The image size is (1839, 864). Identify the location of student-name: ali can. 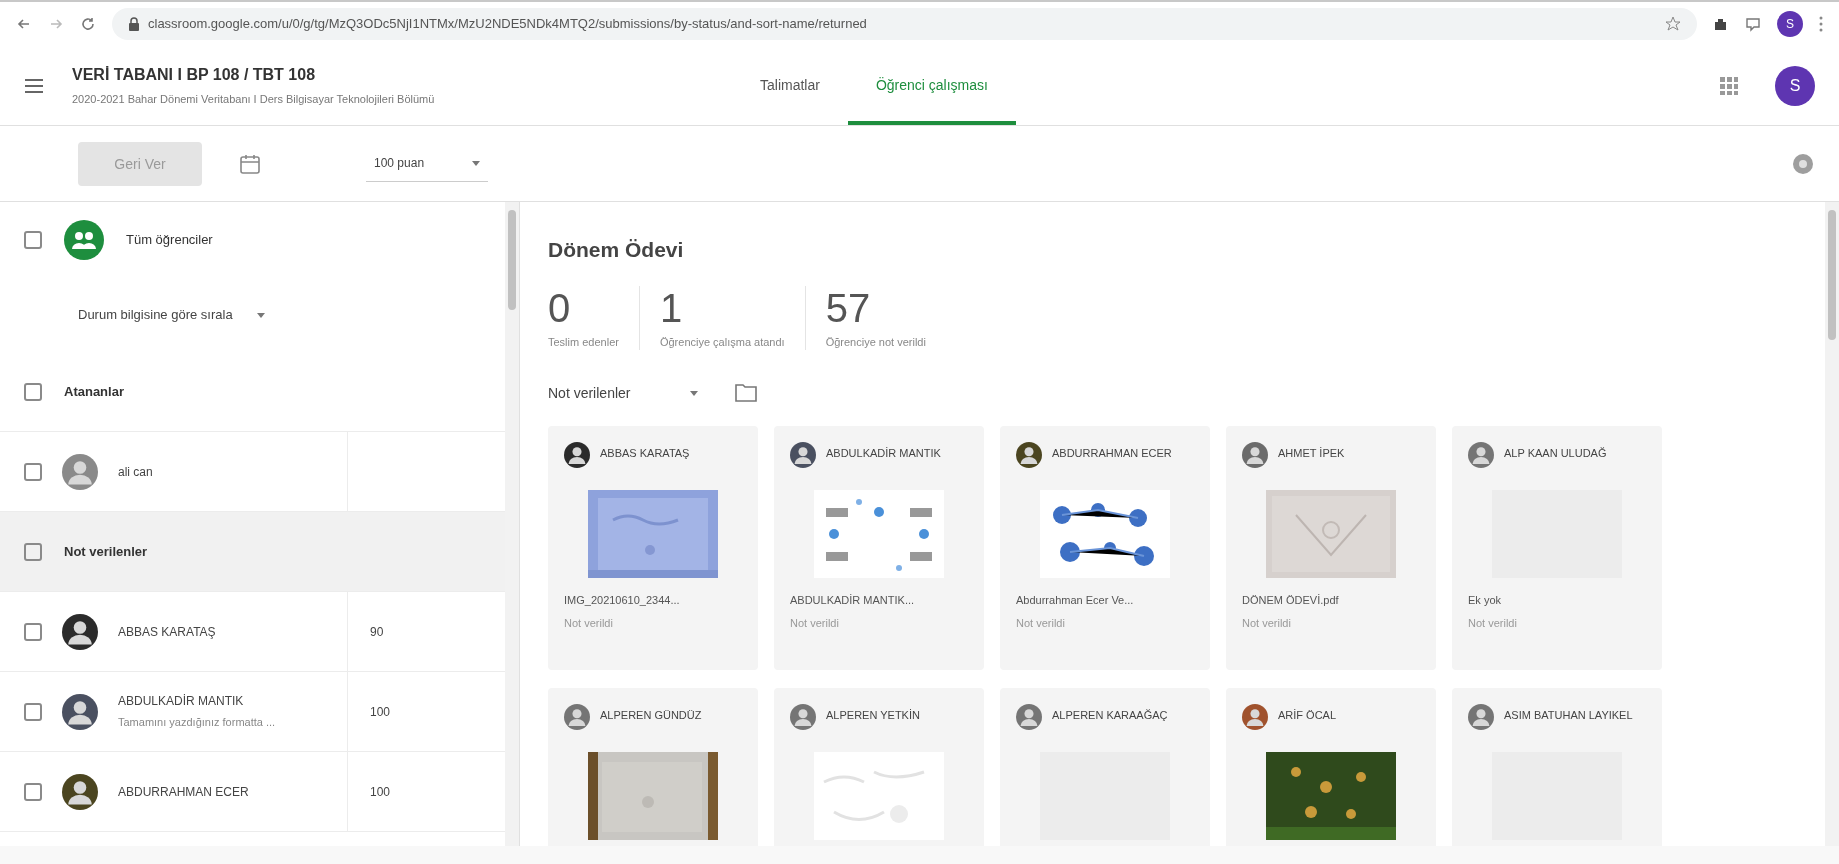
(135, 471).